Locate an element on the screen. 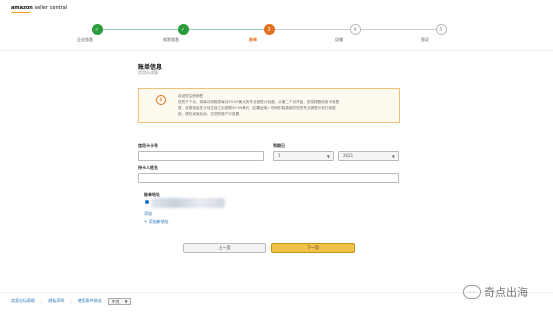 The width and height of the screenshot is (553, 317). address-radio is located at coordinates (147, 202).